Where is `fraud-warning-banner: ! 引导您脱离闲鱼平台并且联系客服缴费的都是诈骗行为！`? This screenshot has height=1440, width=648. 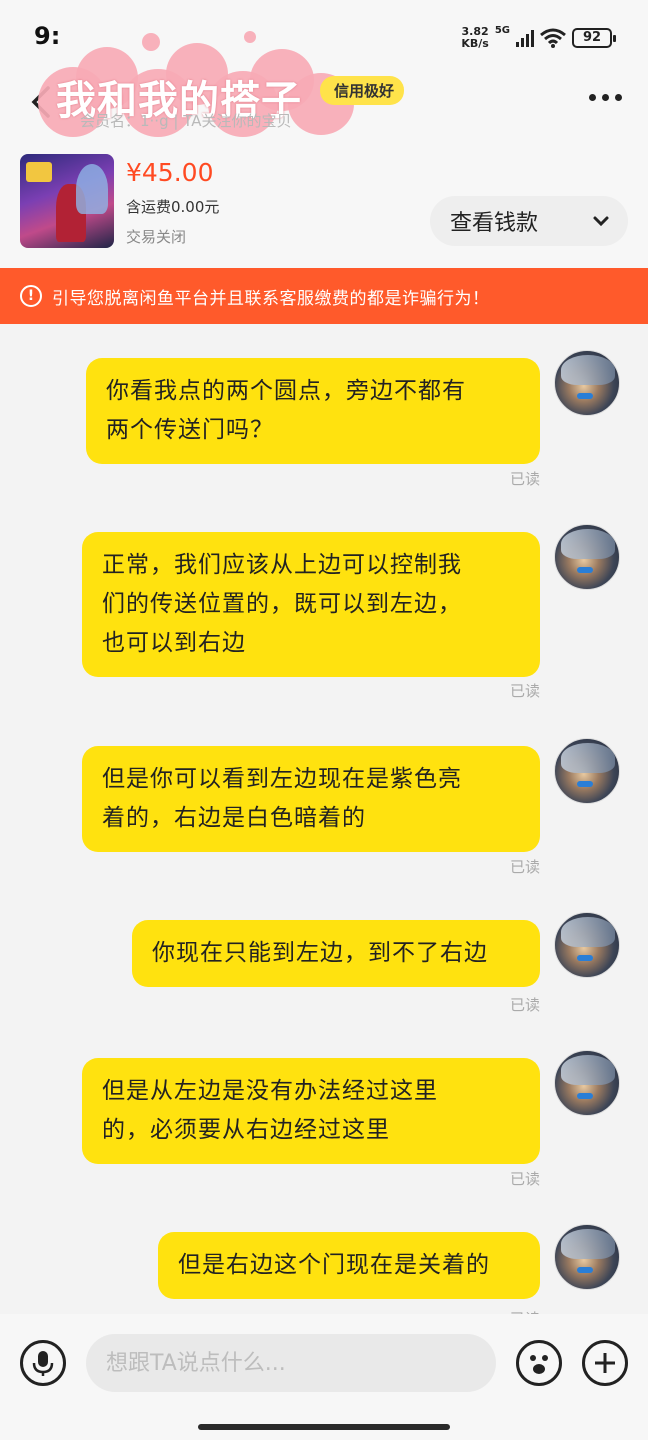 fraud-warning-banner: ! 引导您脱离闲鱼平台并且联系客服缴费的都是诈骗行为！ is located at coordinates (324, 296).